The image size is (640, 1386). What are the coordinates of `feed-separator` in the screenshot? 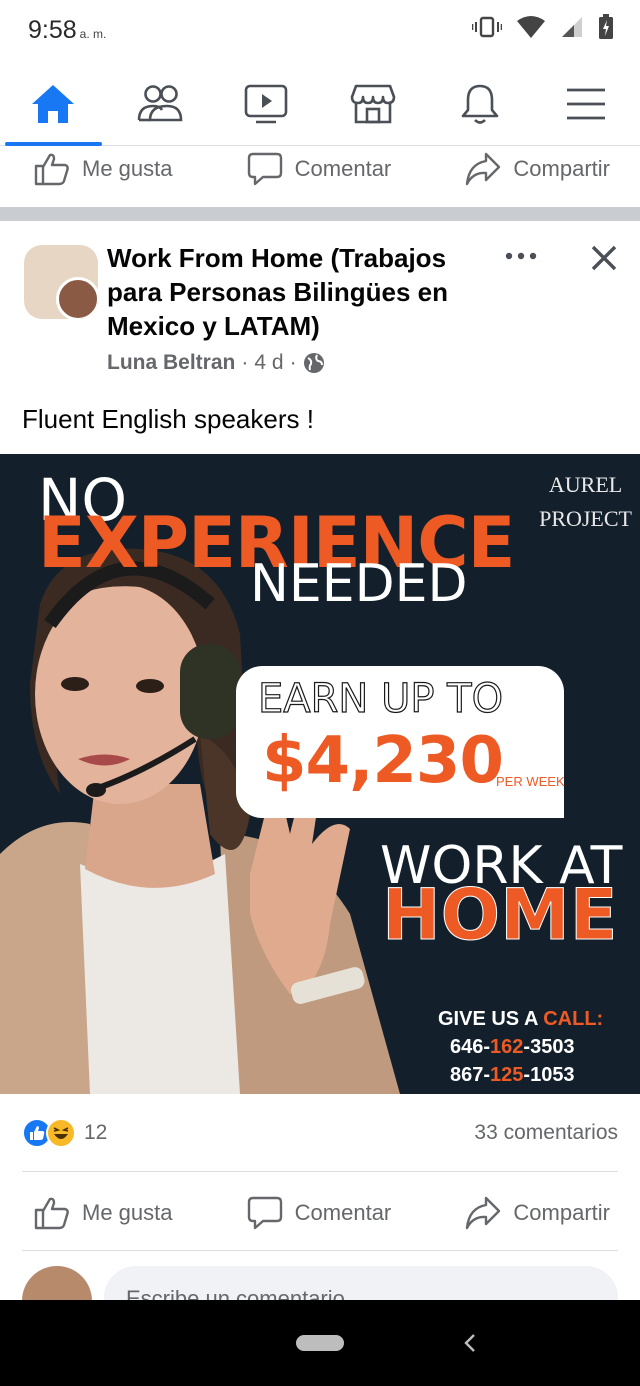 It's located at (320, 214).